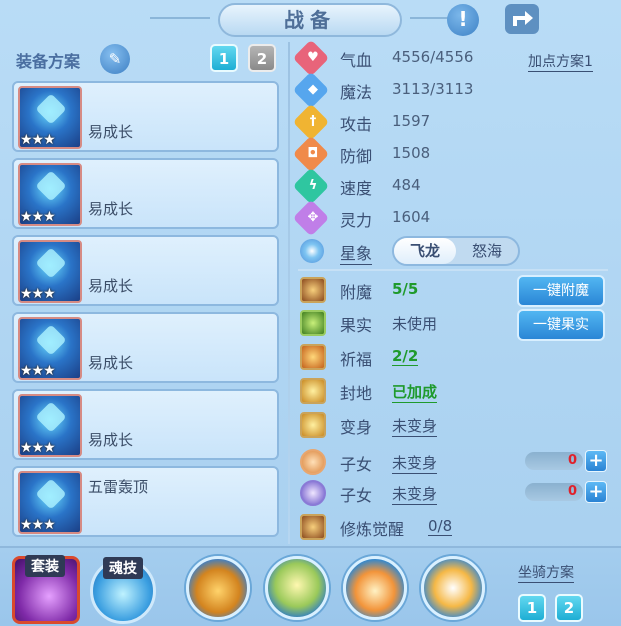 This screenshot has height=626, width=621. Describe the element at coordinates (356, 220) in the screenshot. I see `attribute-label: 灵力` at that location.